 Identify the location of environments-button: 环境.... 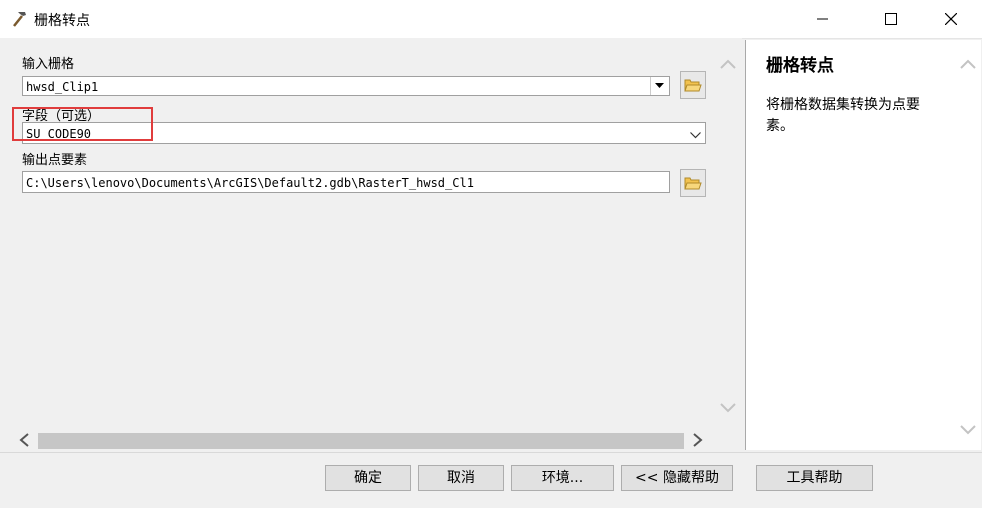
(562, 478).